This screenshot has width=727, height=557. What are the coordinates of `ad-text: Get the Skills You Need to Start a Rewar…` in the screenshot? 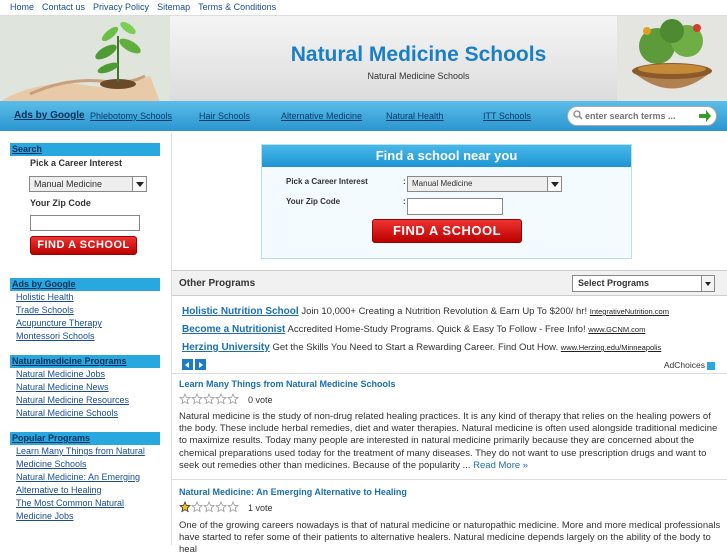 It's located at (415, 347).